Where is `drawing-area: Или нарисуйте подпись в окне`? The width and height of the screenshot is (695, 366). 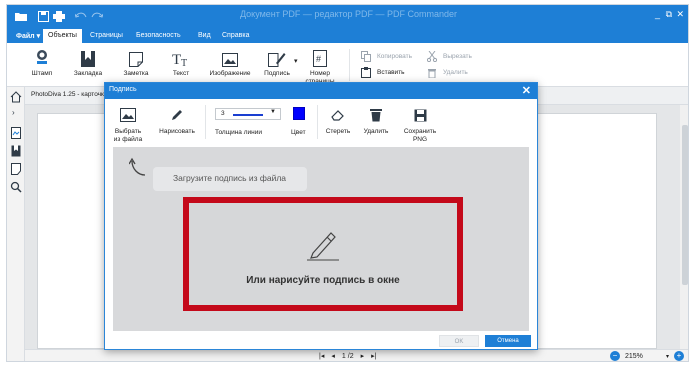
drawing-area: Или нарисуйте подпись в окне is located at coordinates (323, 254).